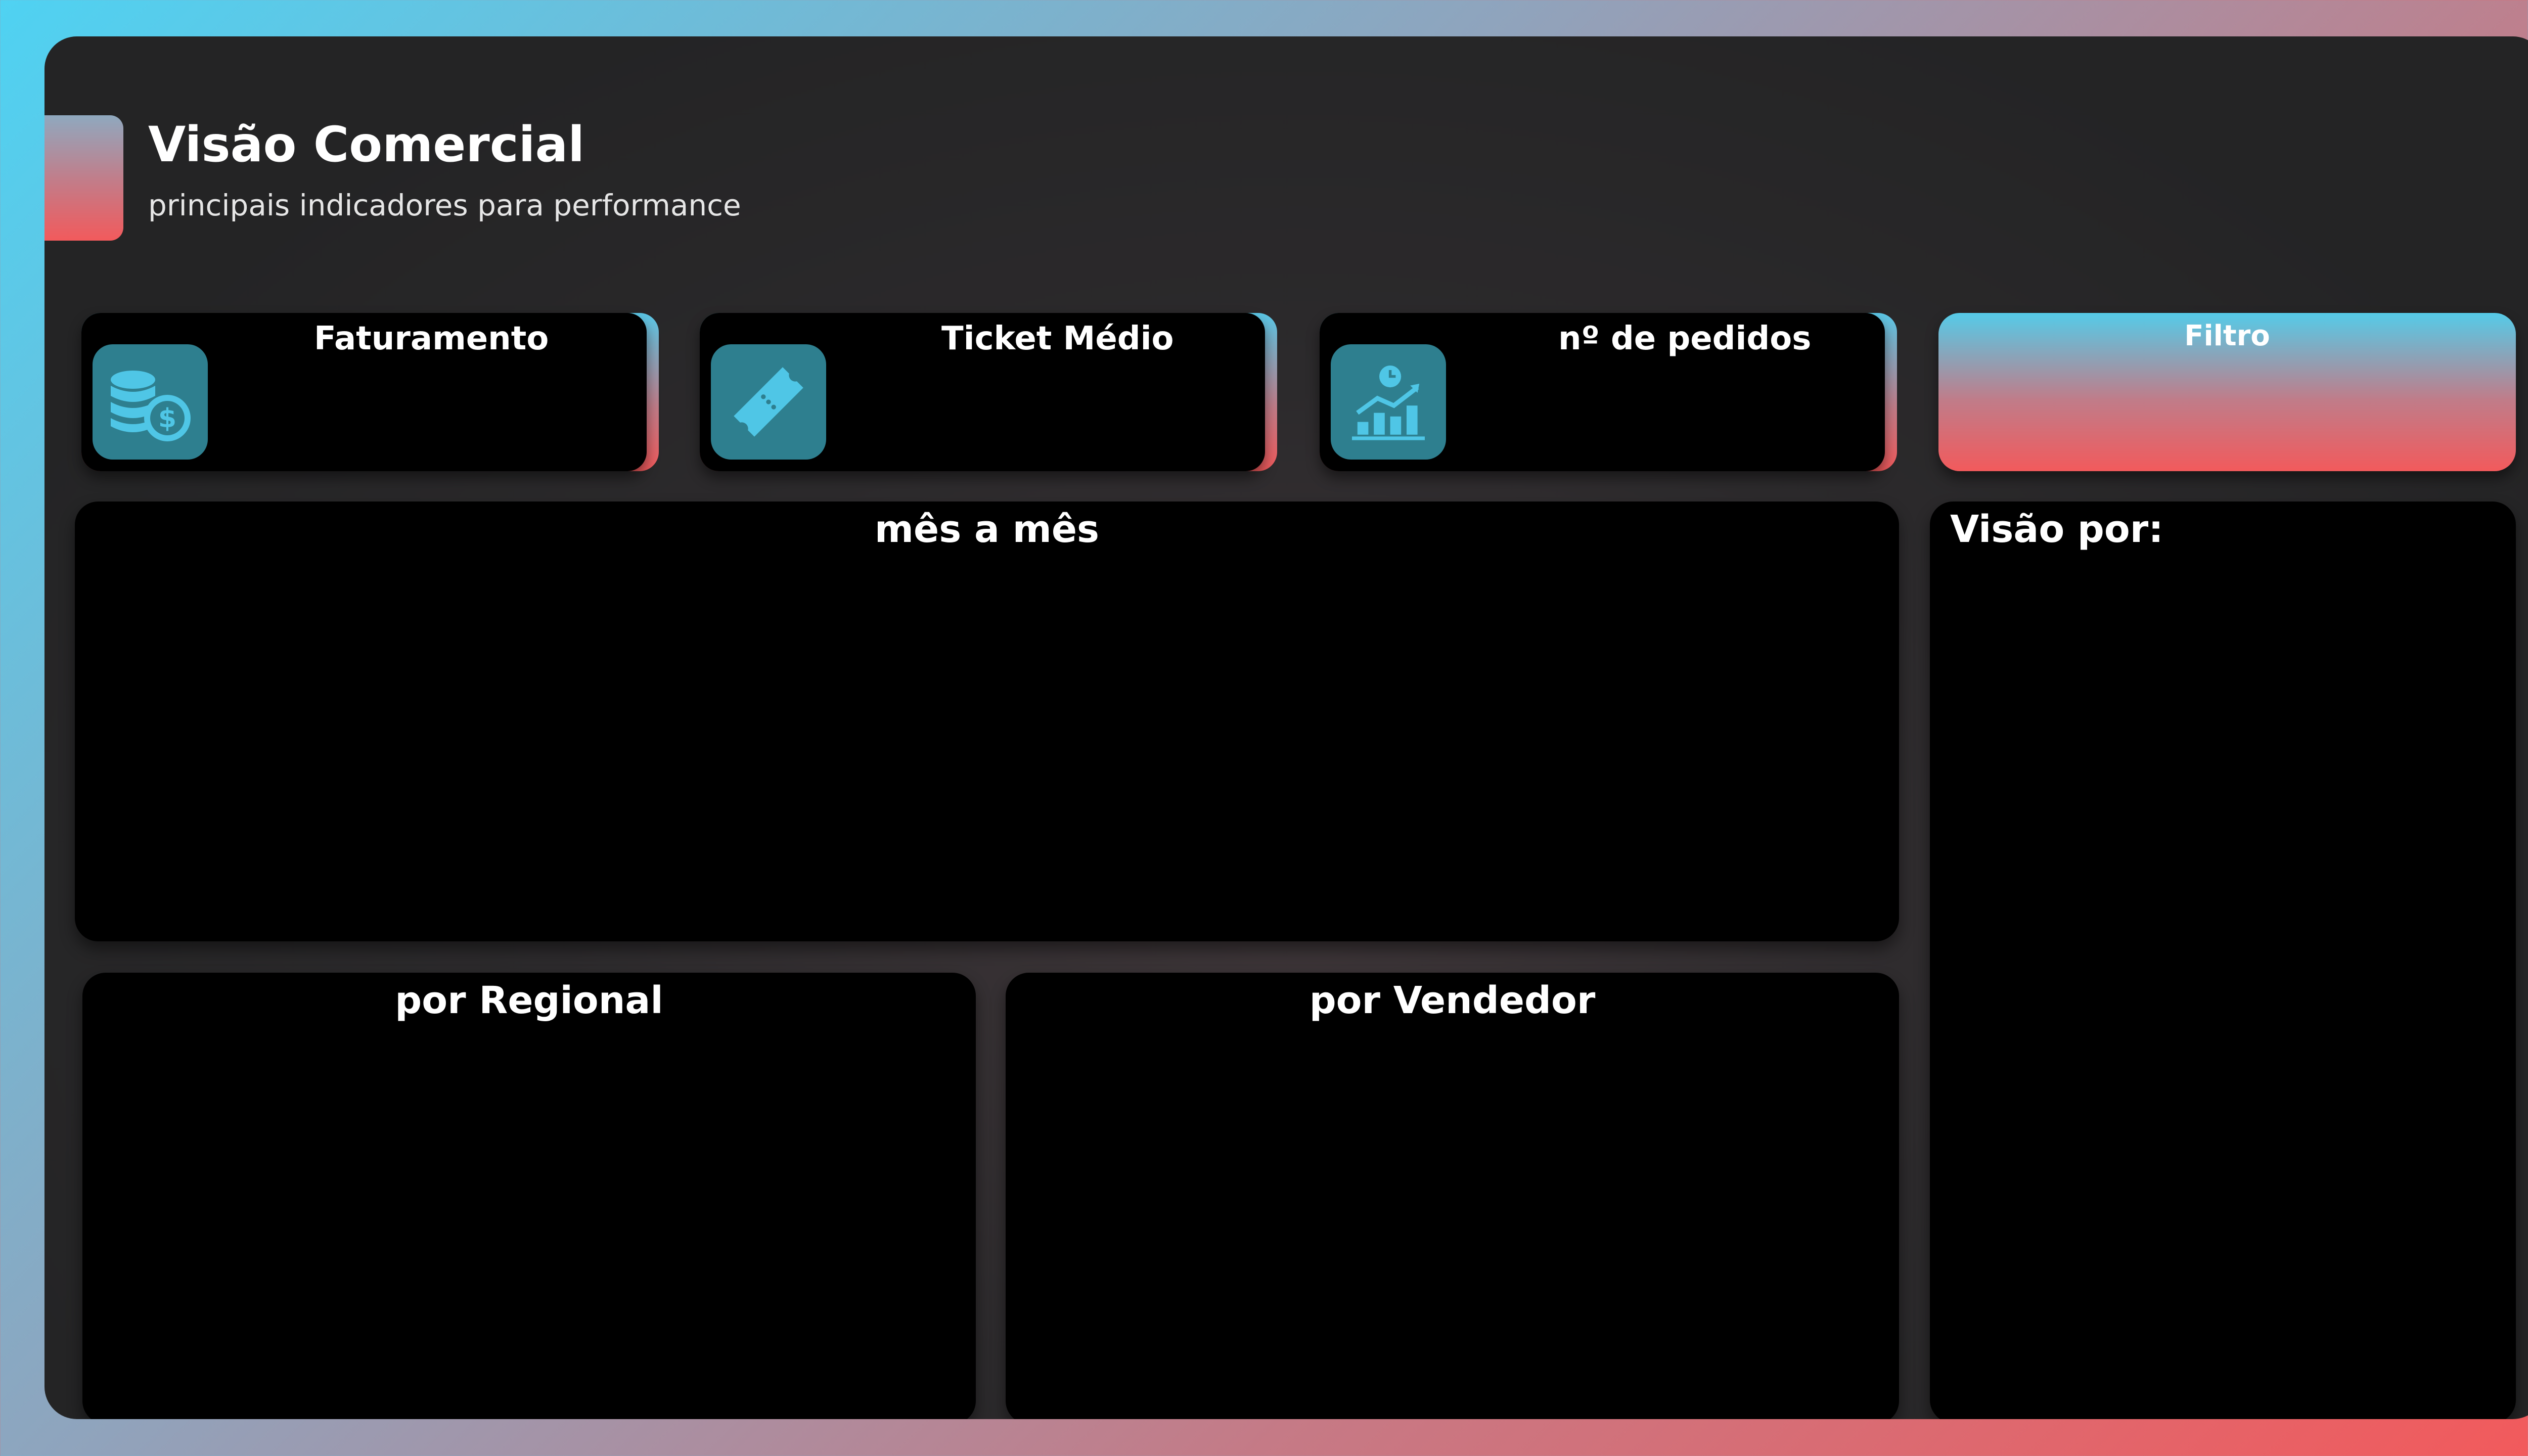 This screenshot has height=1456, width=2528. I want to click on kpi-card-body: Faturamento $, so click(364, 392).